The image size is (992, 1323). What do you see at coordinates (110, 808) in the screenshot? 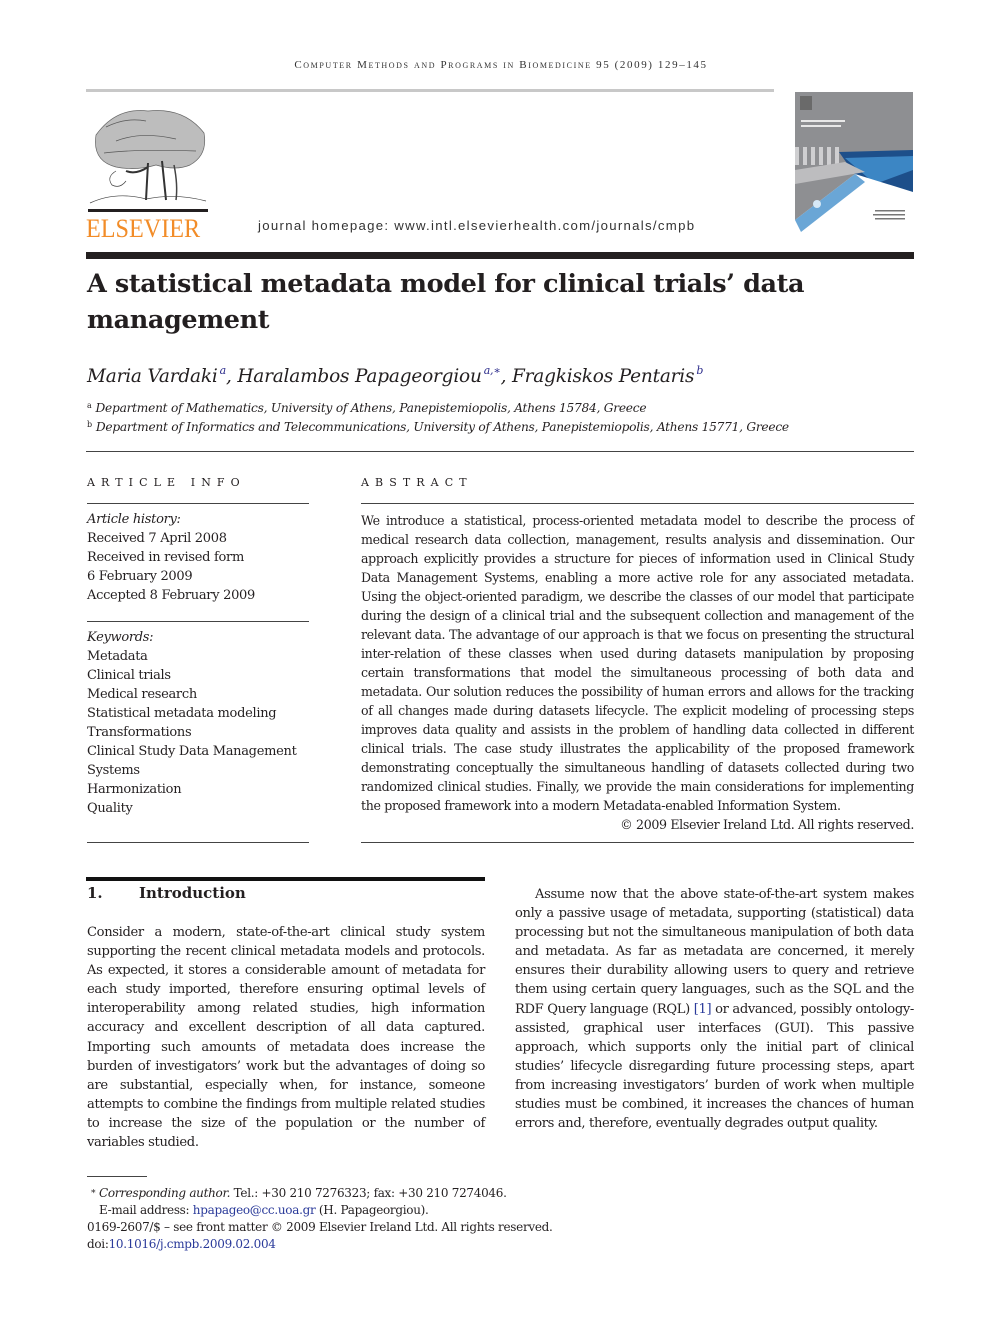
I see `keyword: Quality` at bounding box center [110, 808].